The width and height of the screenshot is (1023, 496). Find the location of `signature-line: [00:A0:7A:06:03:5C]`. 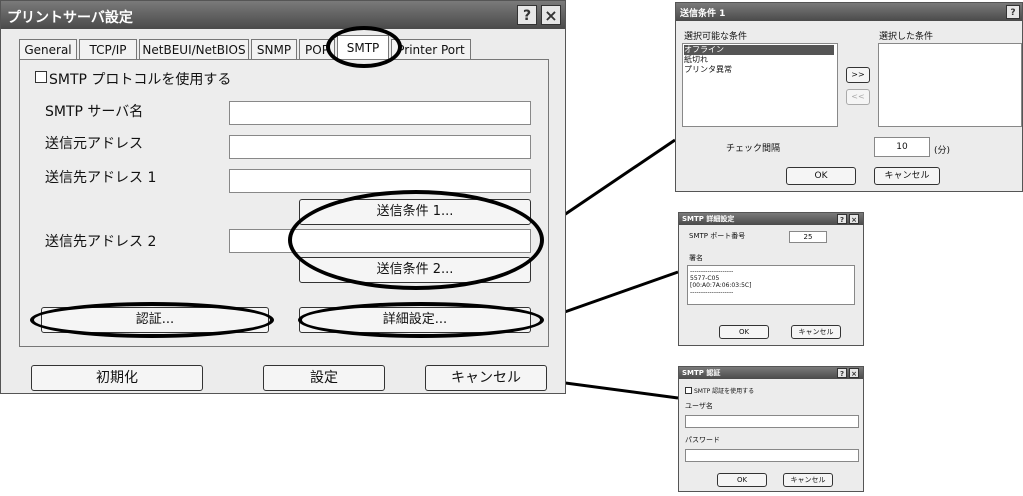

signature-line: [00:A0:7A:06:03:5C] is located at coordinates (721, 285).